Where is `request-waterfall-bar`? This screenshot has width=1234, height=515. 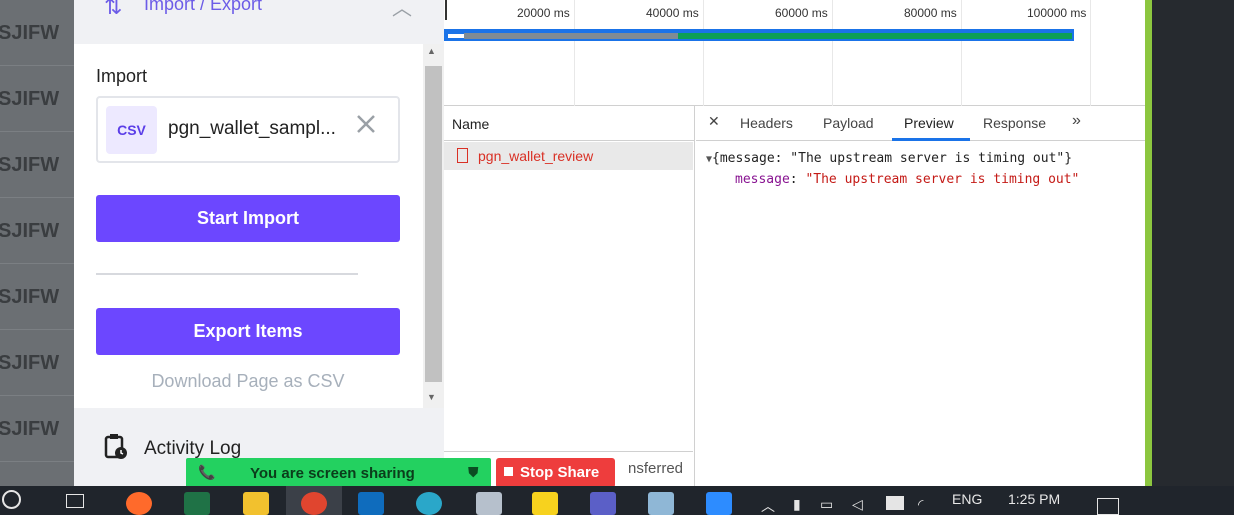
request-waterfall-bar is located at coordinates (759, 35).